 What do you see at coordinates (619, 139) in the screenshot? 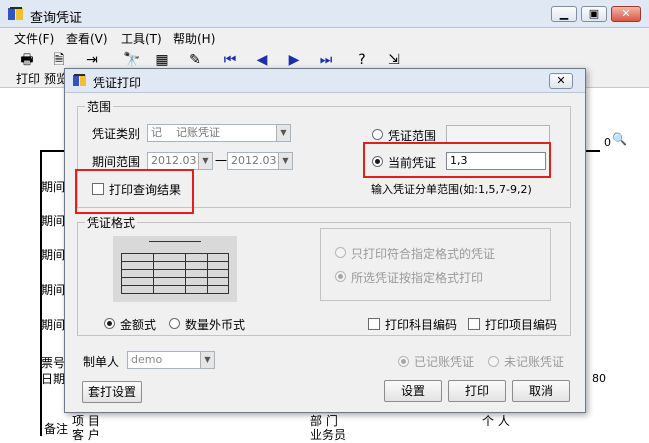
I see `zoom-icon: 🔍` at bounding box center [619, 139].